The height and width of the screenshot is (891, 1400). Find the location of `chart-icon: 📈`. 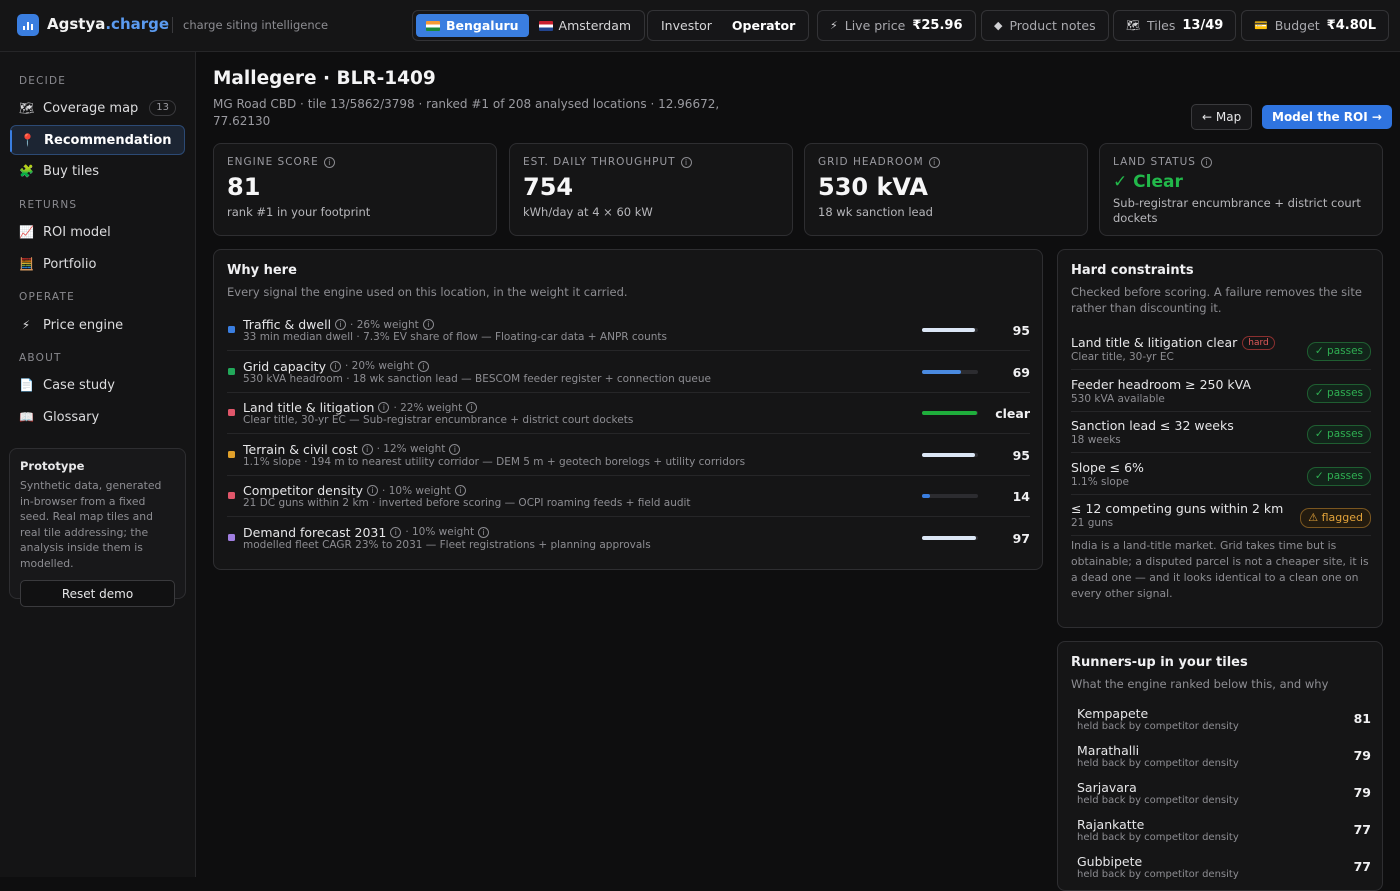

chart-icon: 📈 is located at coordinates (26, 232).